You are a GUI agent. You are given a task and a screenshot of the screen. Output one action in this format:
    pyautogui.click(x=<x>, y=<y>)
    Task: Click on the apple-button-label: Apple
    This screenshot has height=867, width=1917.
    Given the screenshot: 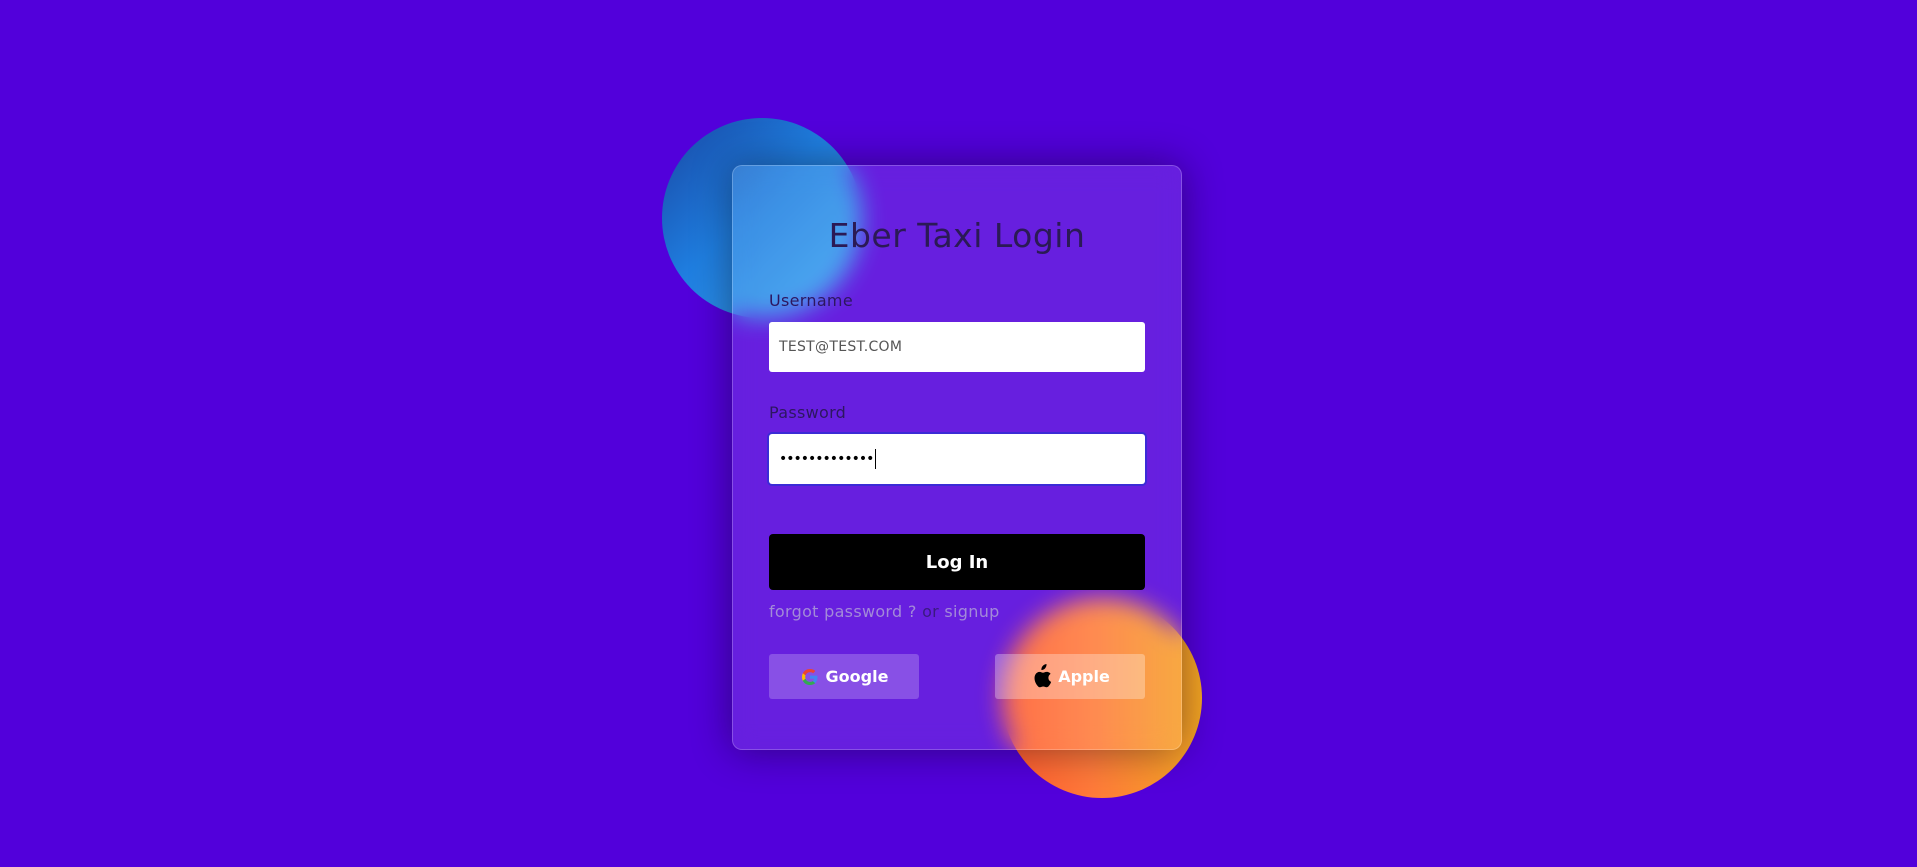 What is the action you would take?
    pyautogui.click(x=1084, y=676)
    